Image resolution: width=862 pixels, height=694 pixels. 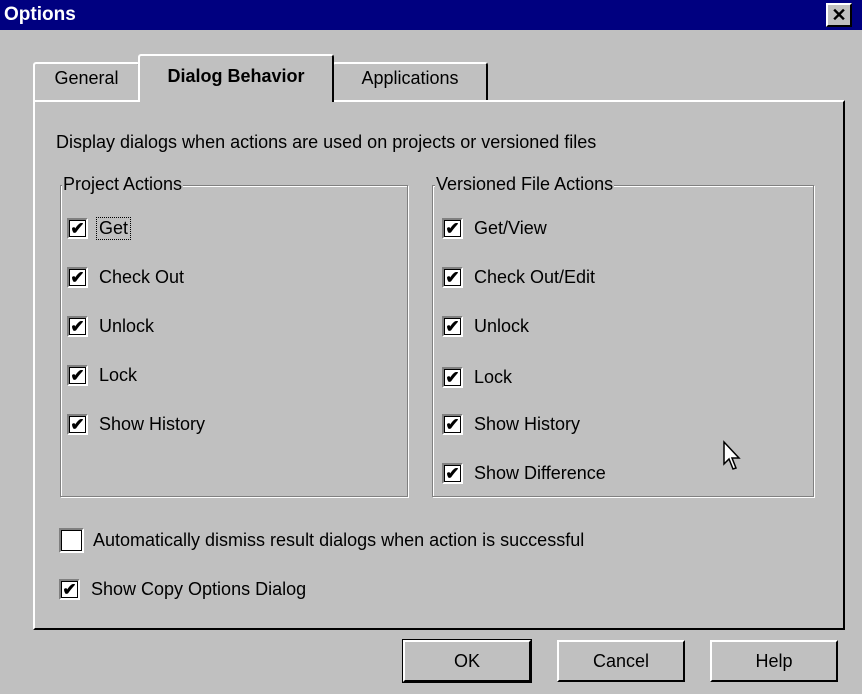 I want to click on versioned-unlock-row: ✔ Unlock, so click(x=485, y=326).